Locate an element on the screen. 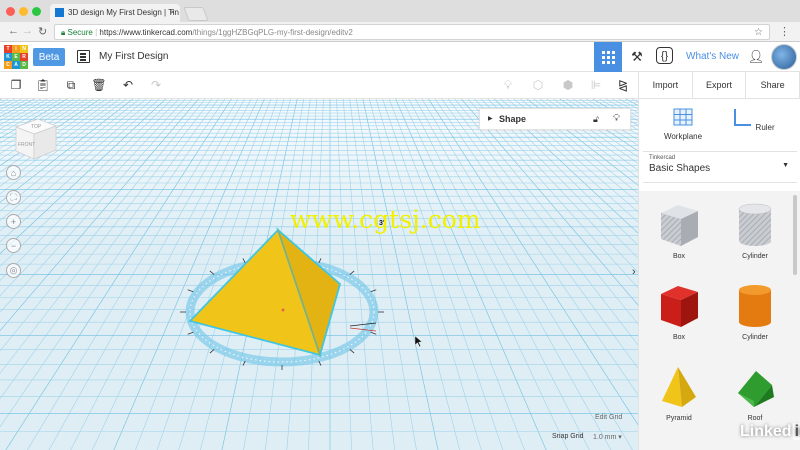 The height and width of the screenshot is (450, 800). shape-cylinder-orange: Cylinder is located at coordinates (755, 311).